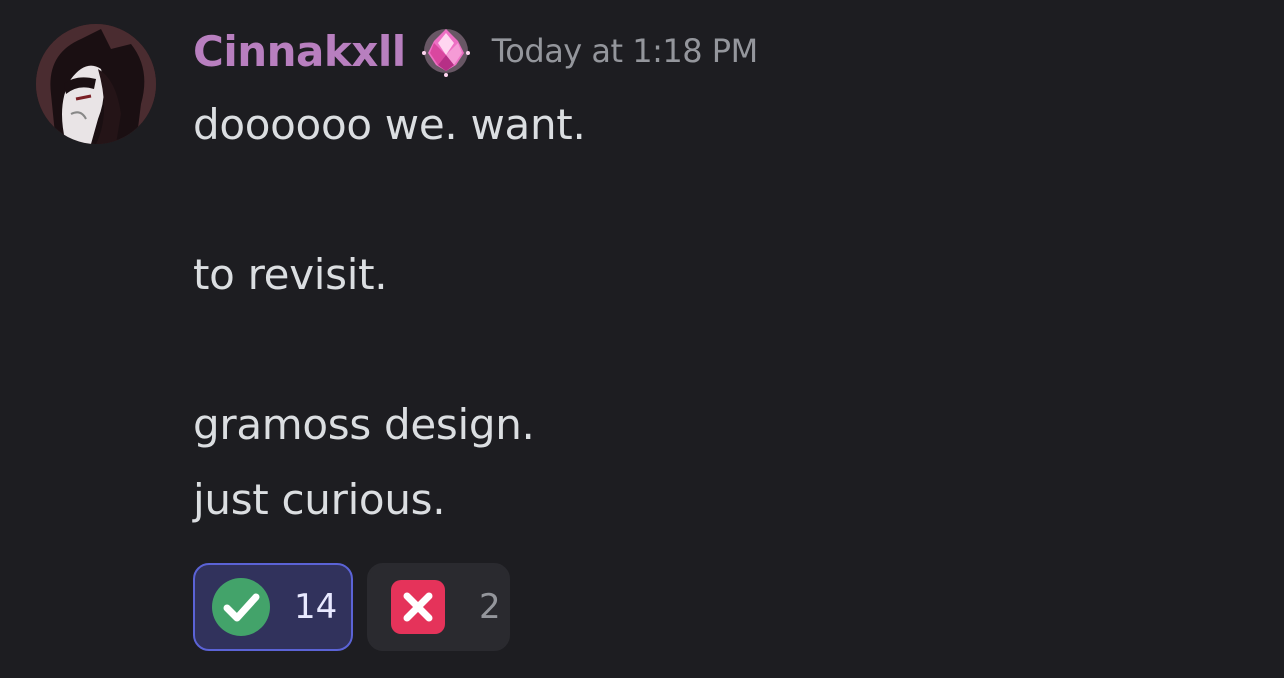 This screenshot has width=1284, height=678. I want to click on reactions-bar: 14 2, so click(351, 607).